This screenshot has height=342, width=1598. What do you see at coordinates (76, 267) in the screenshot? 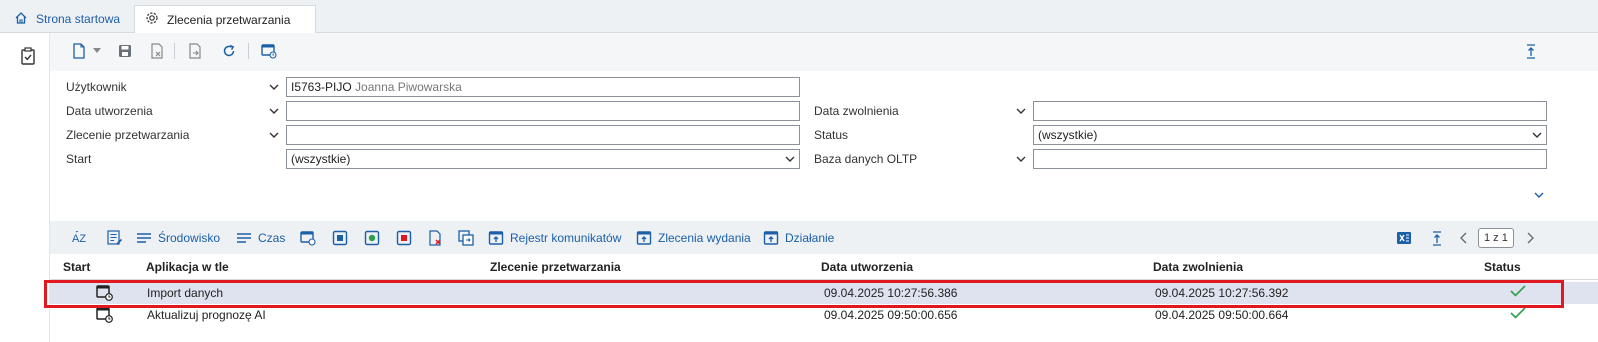
I see `column-header-start: Start` at bounding box center [76, 267].